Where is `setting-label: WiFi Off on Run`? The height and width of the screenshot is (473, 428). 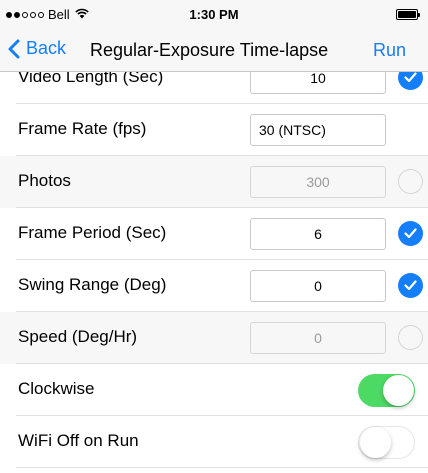 setting-label: WiFi Off on Run is located at coordinates (78, 440).